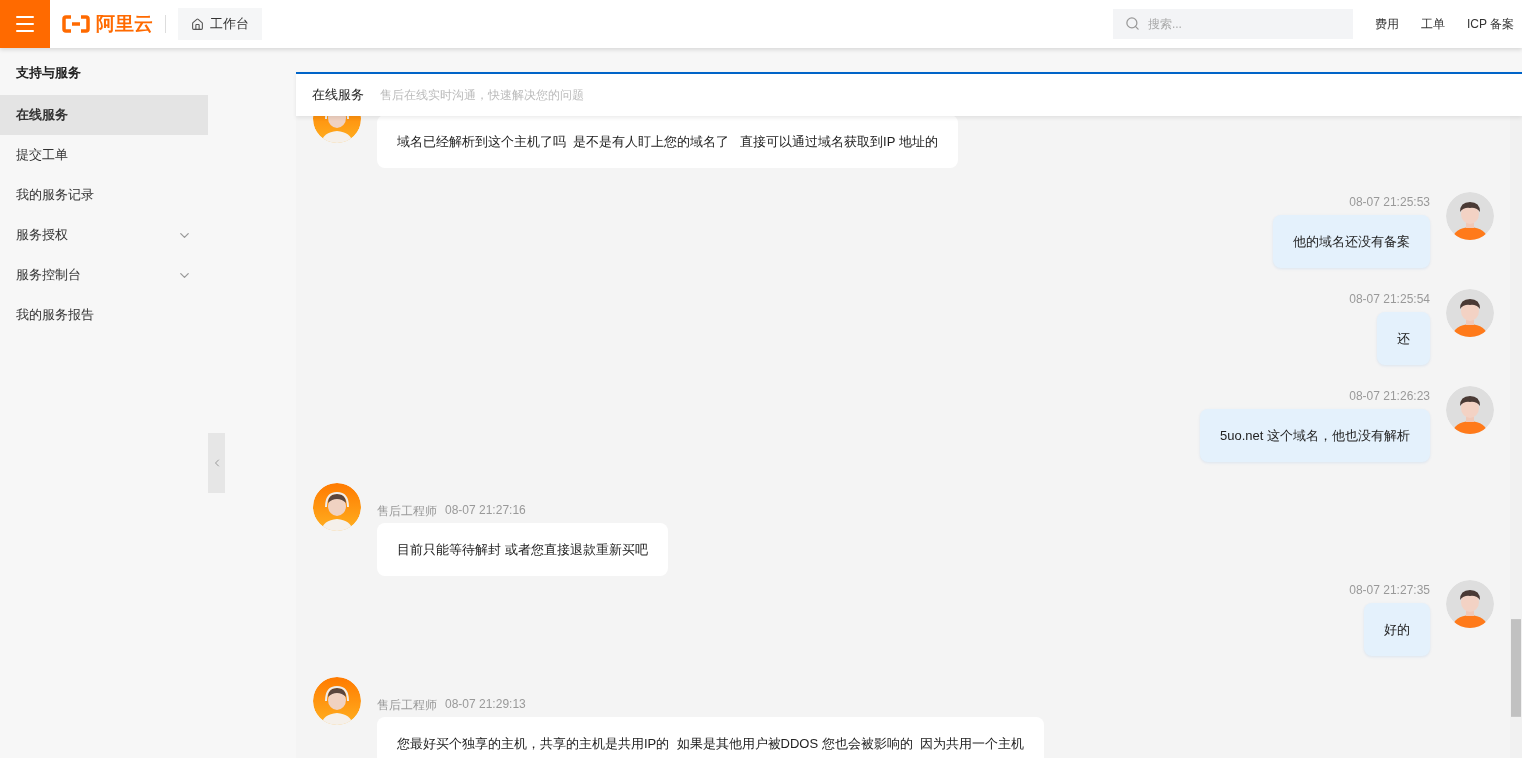  I want to click on logo-text: 阿里云, so click(124, 24).